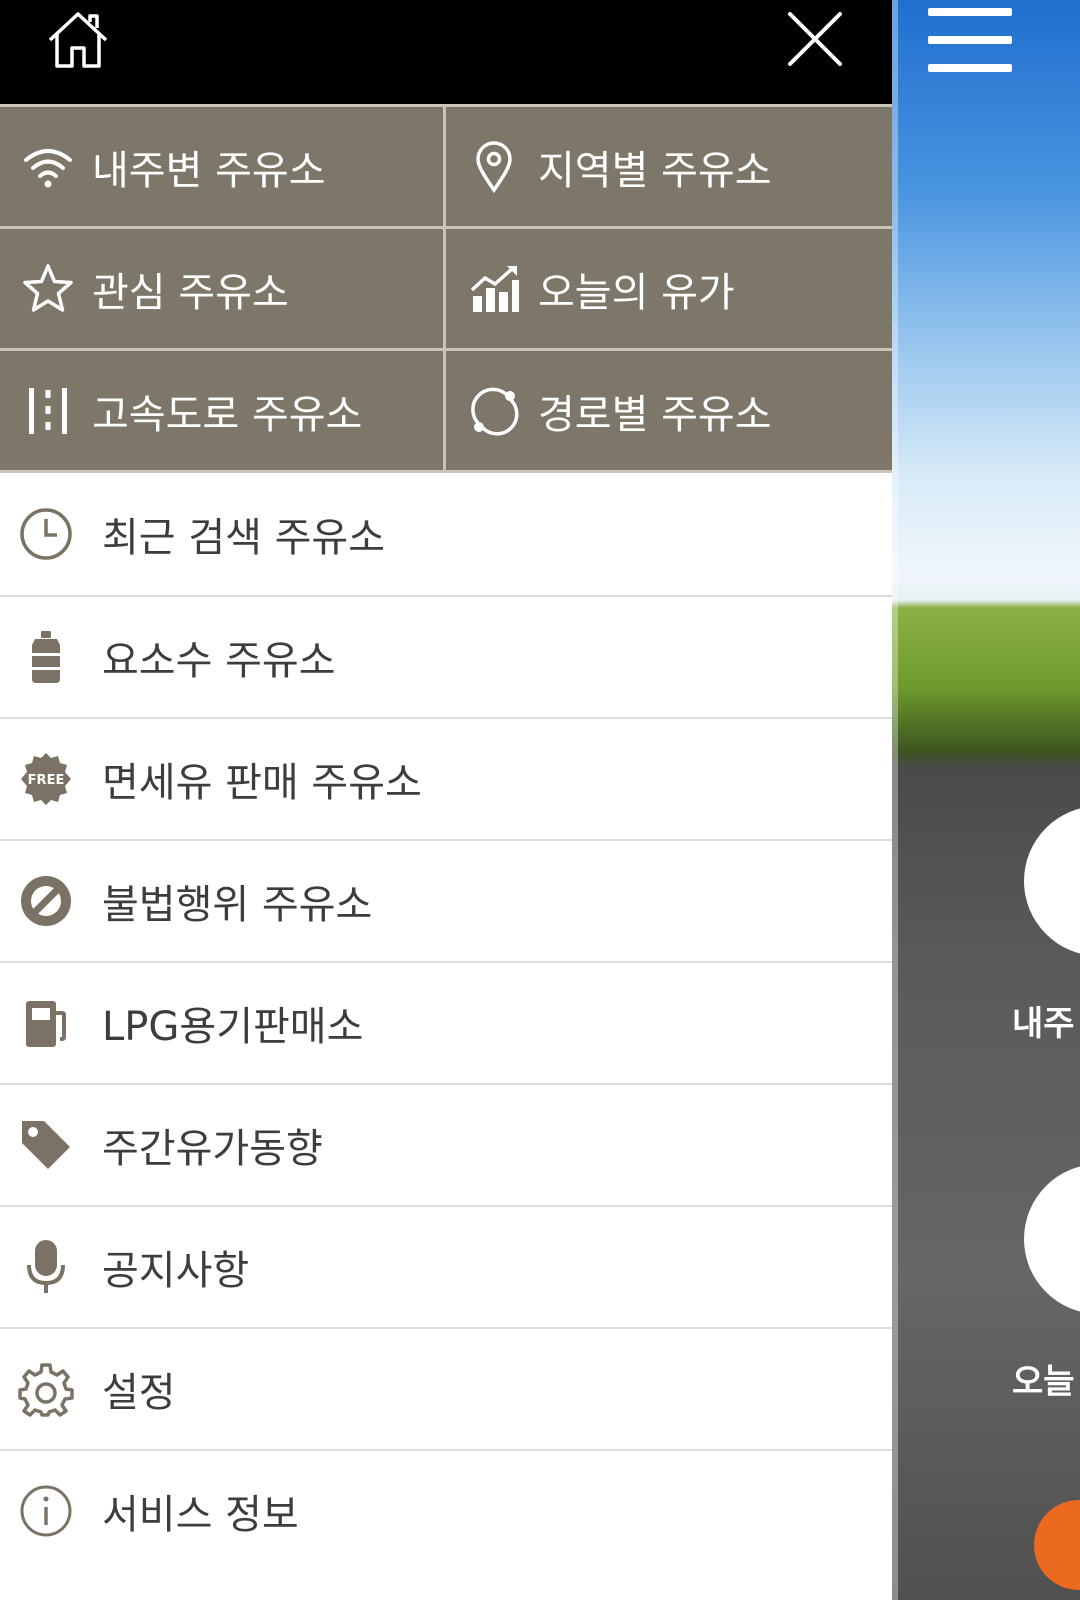 The width and height of the screenshot is (1080, 1600). Describe the element at coordinates (446, 1266) in the screenshot. I see `menu-notices: 공지사항` at that location.